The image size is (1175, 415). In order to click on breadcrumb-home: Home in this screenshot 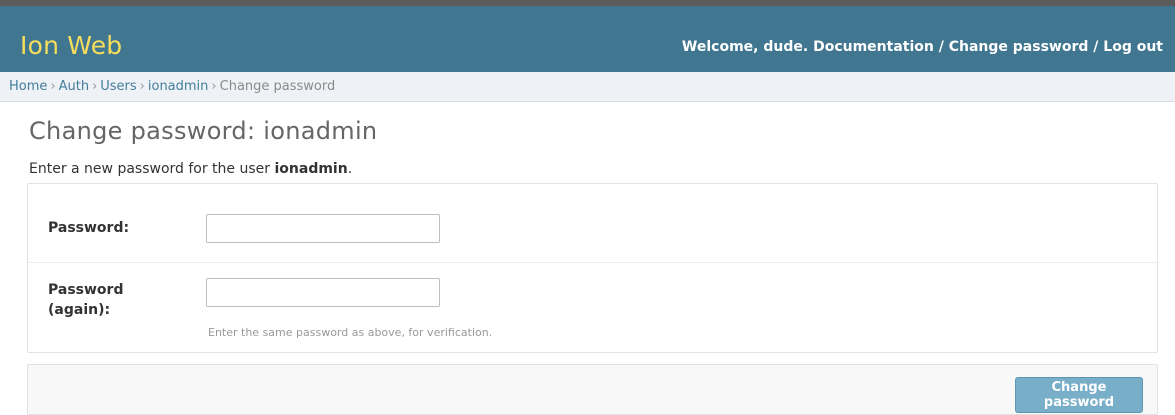, I will do `click(28, 86)`.